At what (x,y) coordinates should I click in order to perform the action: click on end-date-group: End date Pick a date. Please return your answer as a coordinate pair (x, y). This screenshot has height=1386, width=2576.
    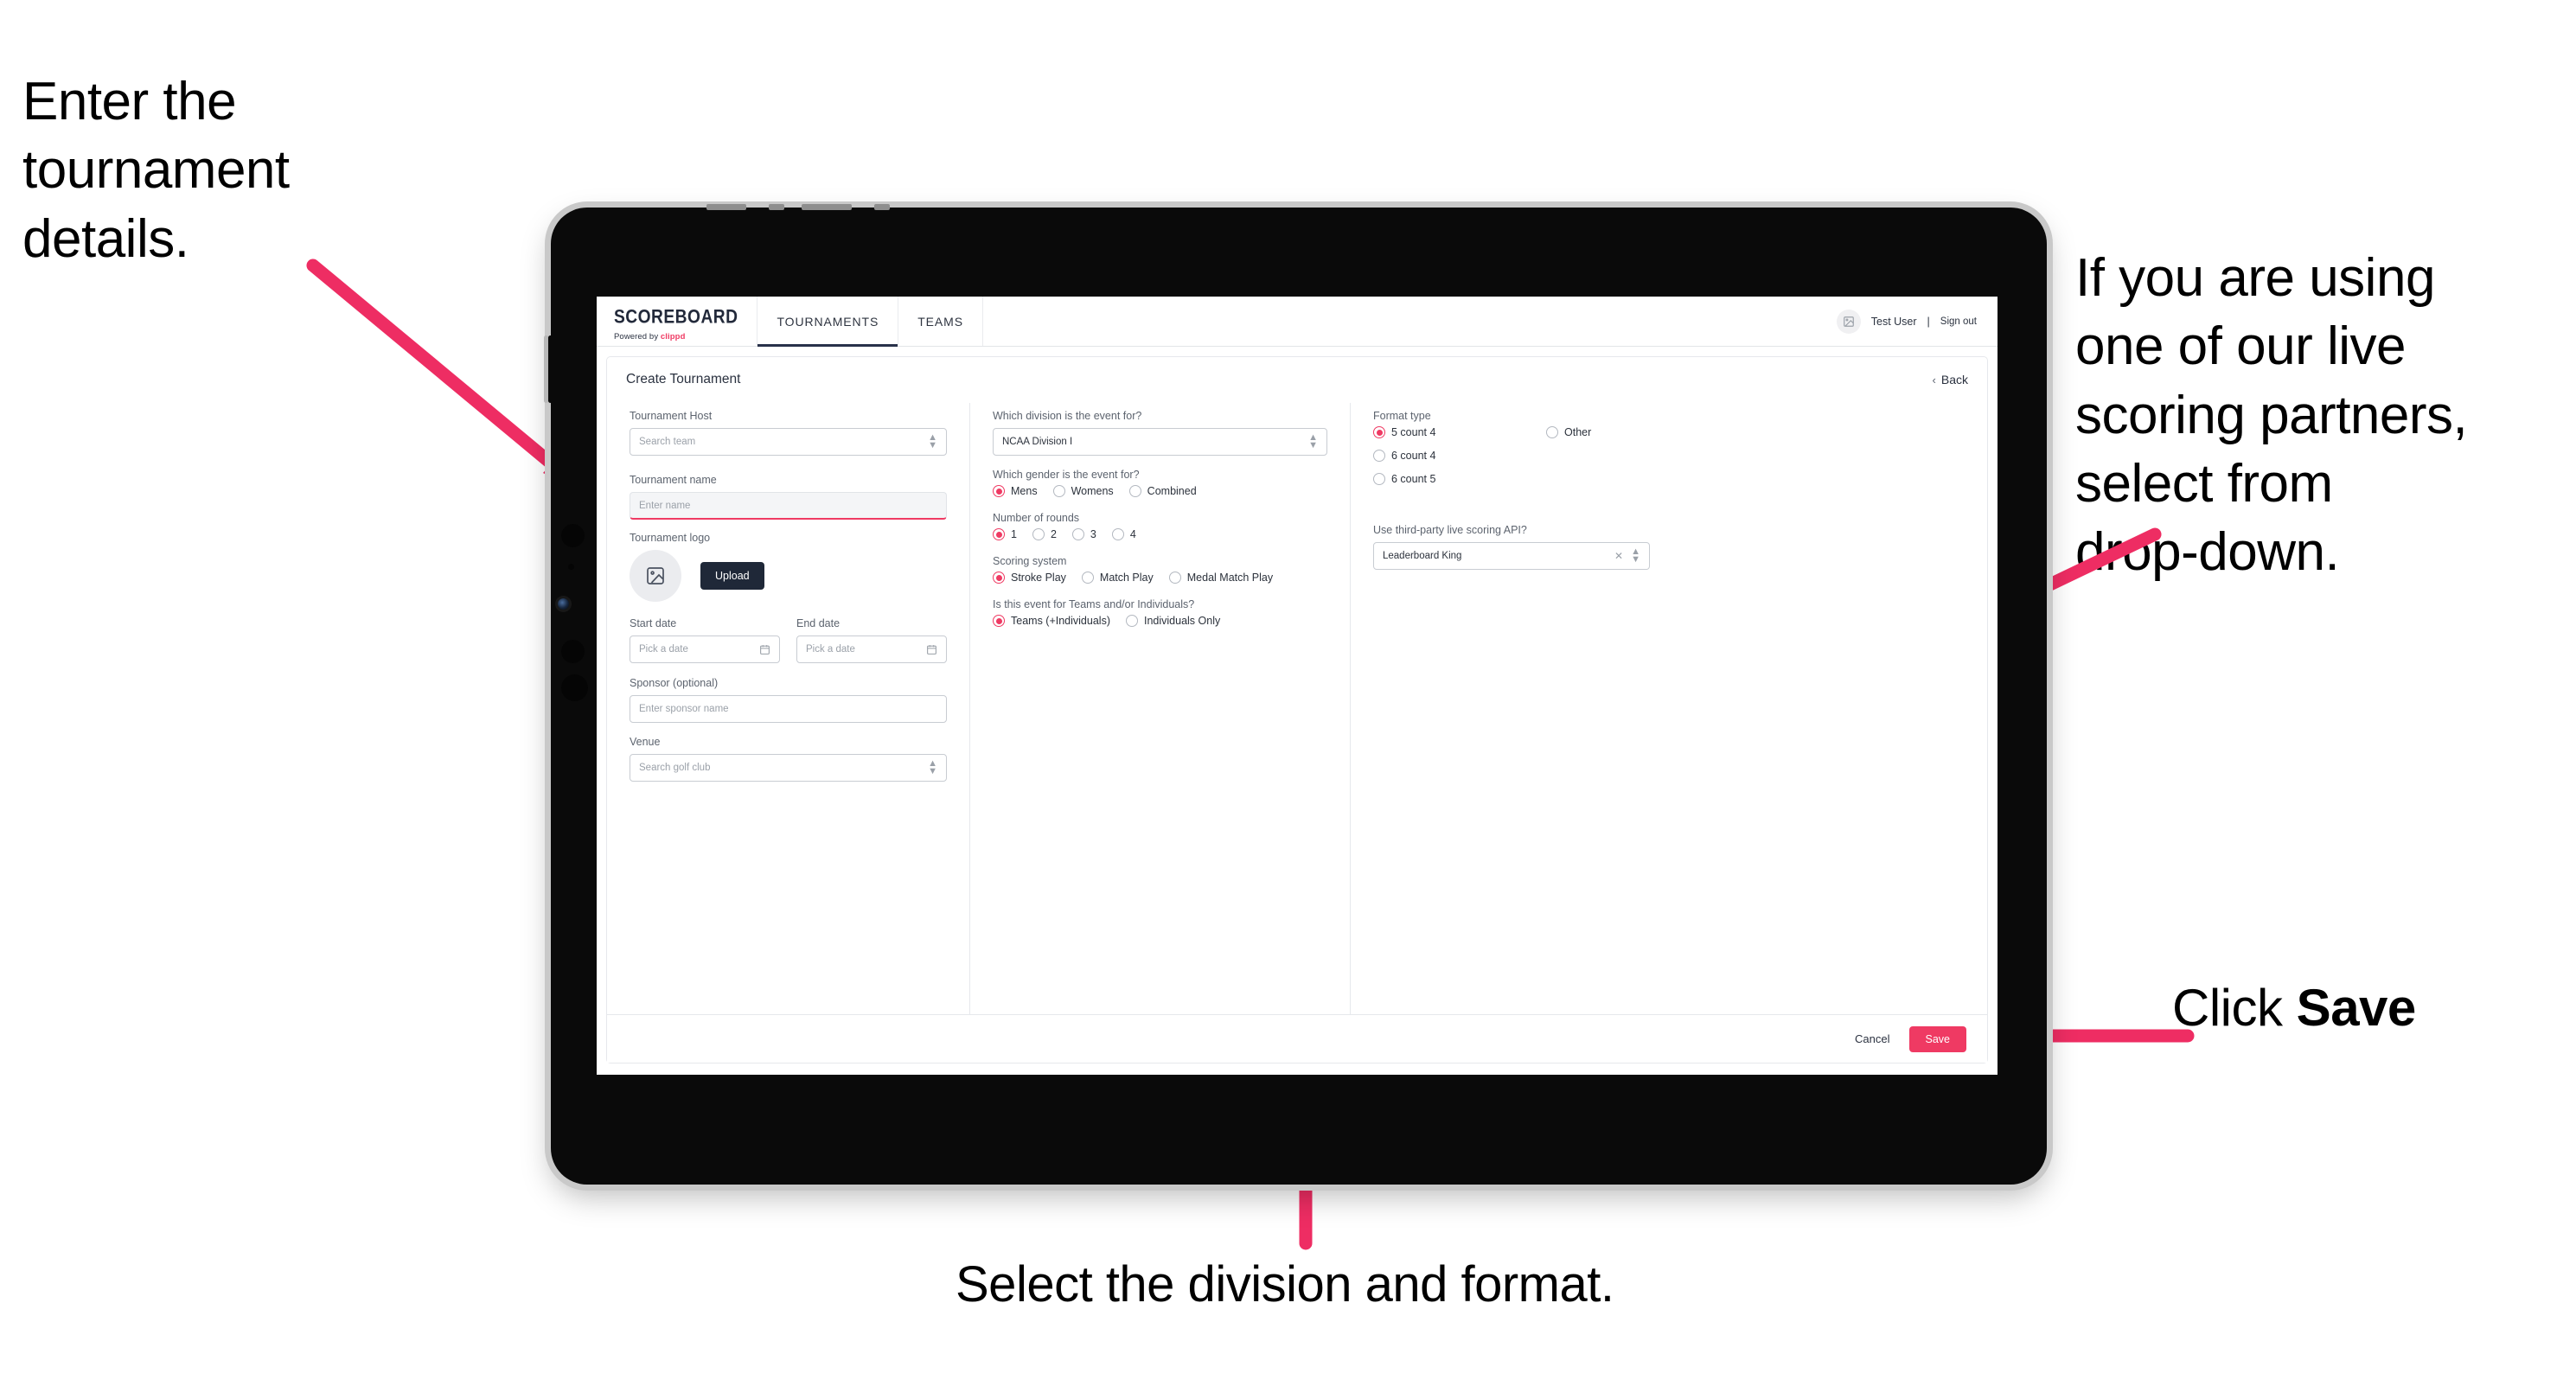
    Looking at the image, I should click on (872, 640).